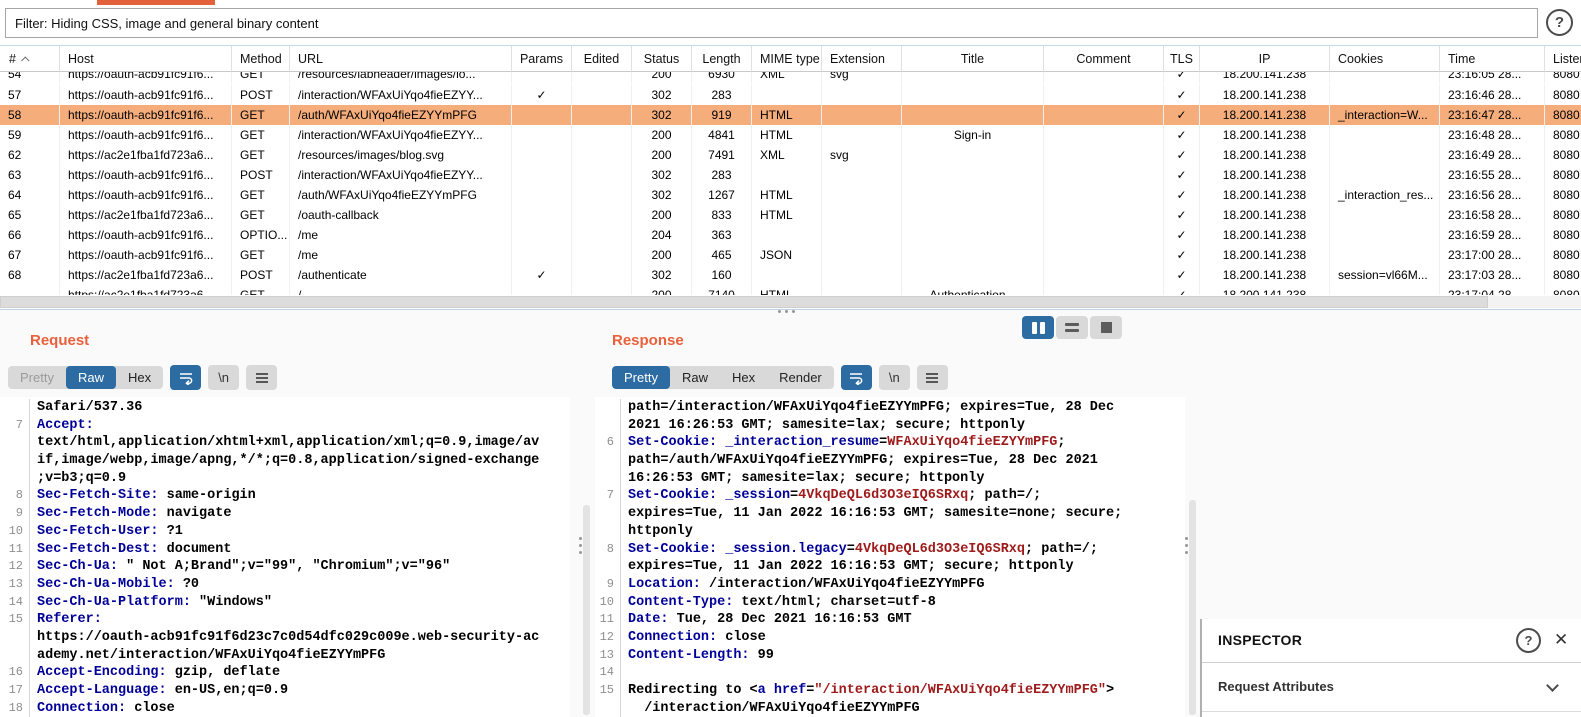 The image size is (1581, 717). What do you see at coordinates (224, 377) in the screenshot?
I see `request-show-newlines-button: \n` at bounding box center [224, 377].